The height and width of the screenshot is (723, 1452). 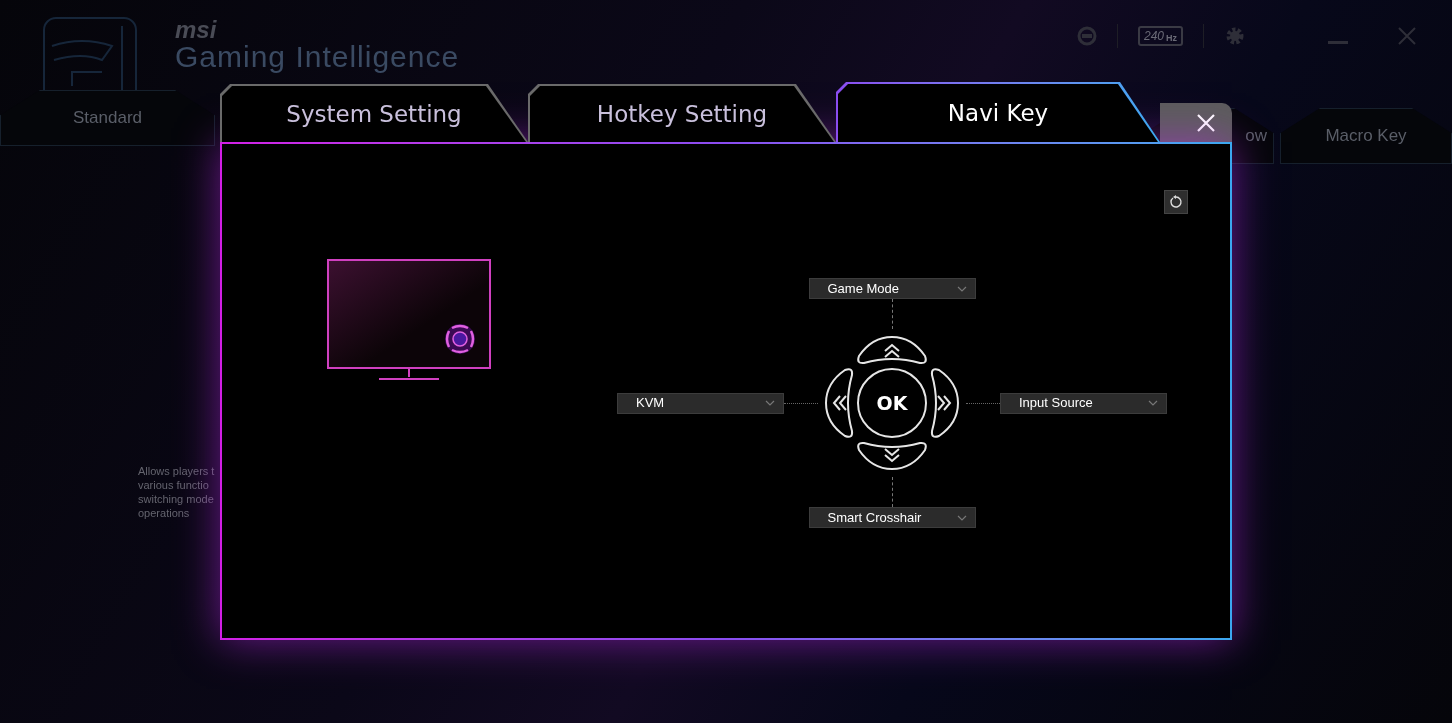 What do you see at coordinates (317, 57) in the screenshot?
I see `app-title: Gaming Intelligence` at bounding box center [317, 57].